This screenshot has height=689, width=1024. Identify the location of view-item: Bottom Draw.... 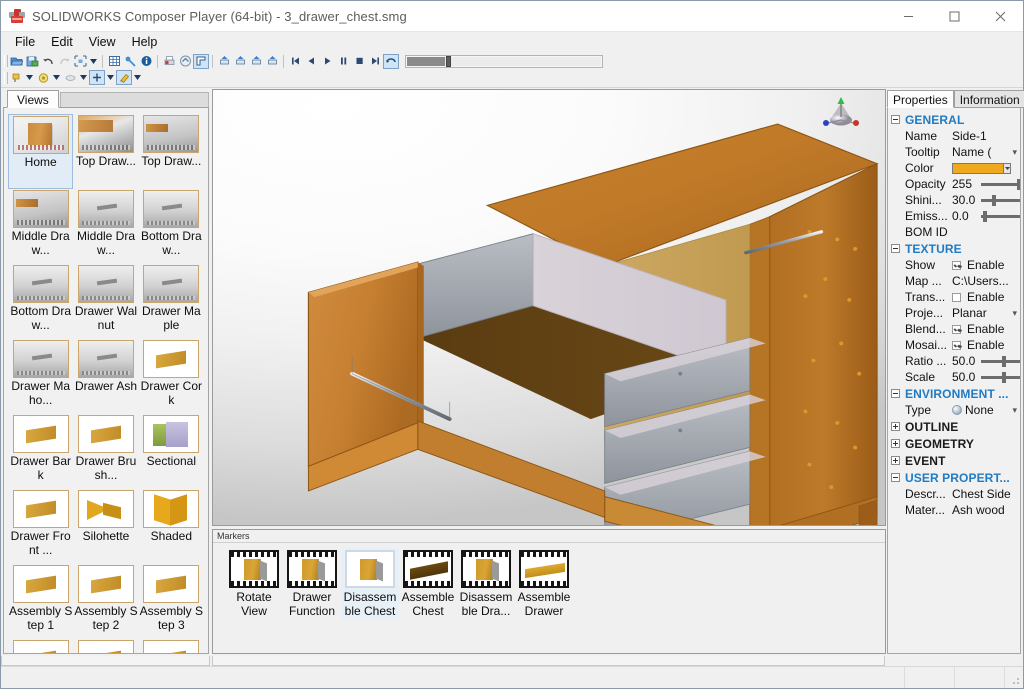
(40, 301).